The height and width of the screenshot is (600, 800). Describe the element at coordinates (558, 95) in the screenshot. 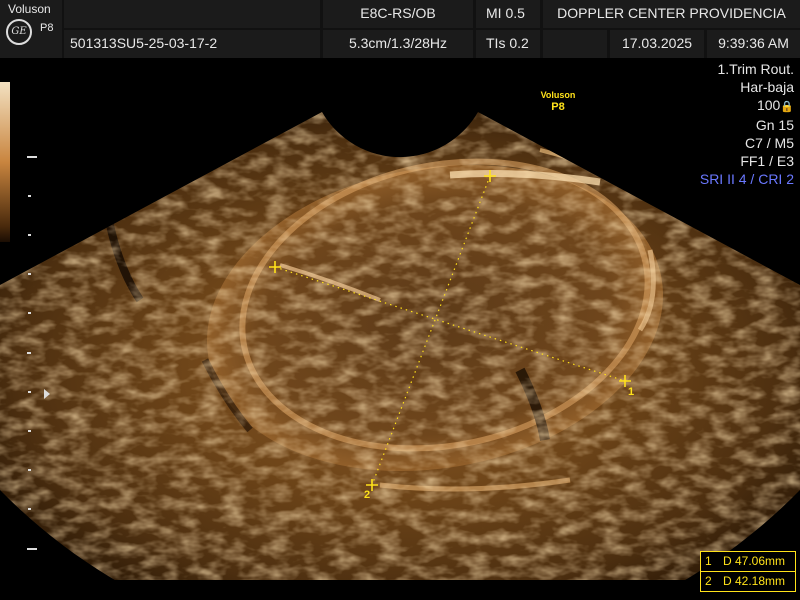

I see `probe-label-brand: Voluson` at that location.